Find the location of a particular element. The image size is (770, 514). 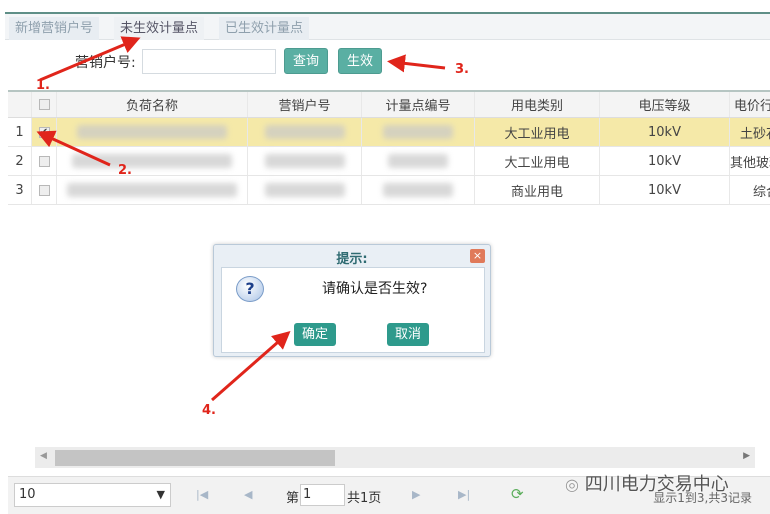

annotation-2: 2. is located at coordinates (125, 170).